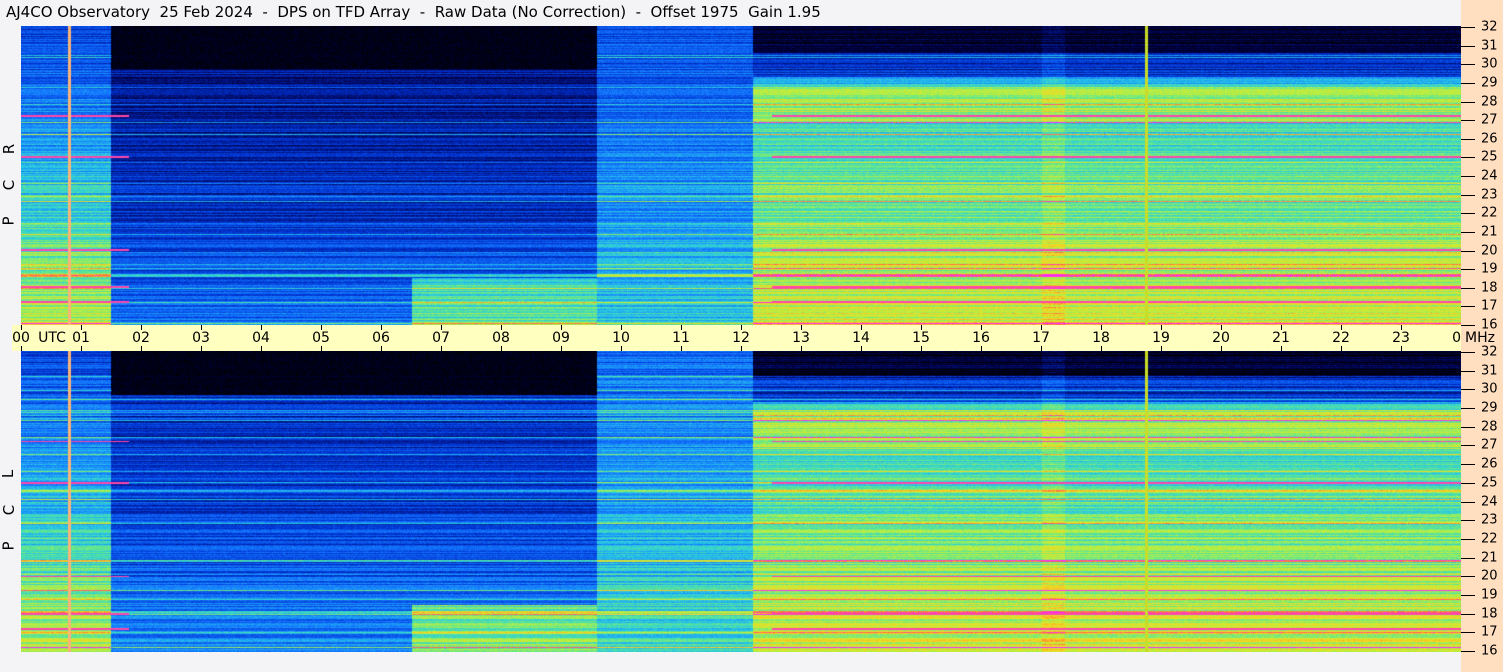 Image resolution: width=1503 pixels, height=672 pixels. I want to click on time-tick-label: 10, so click(621, 338).